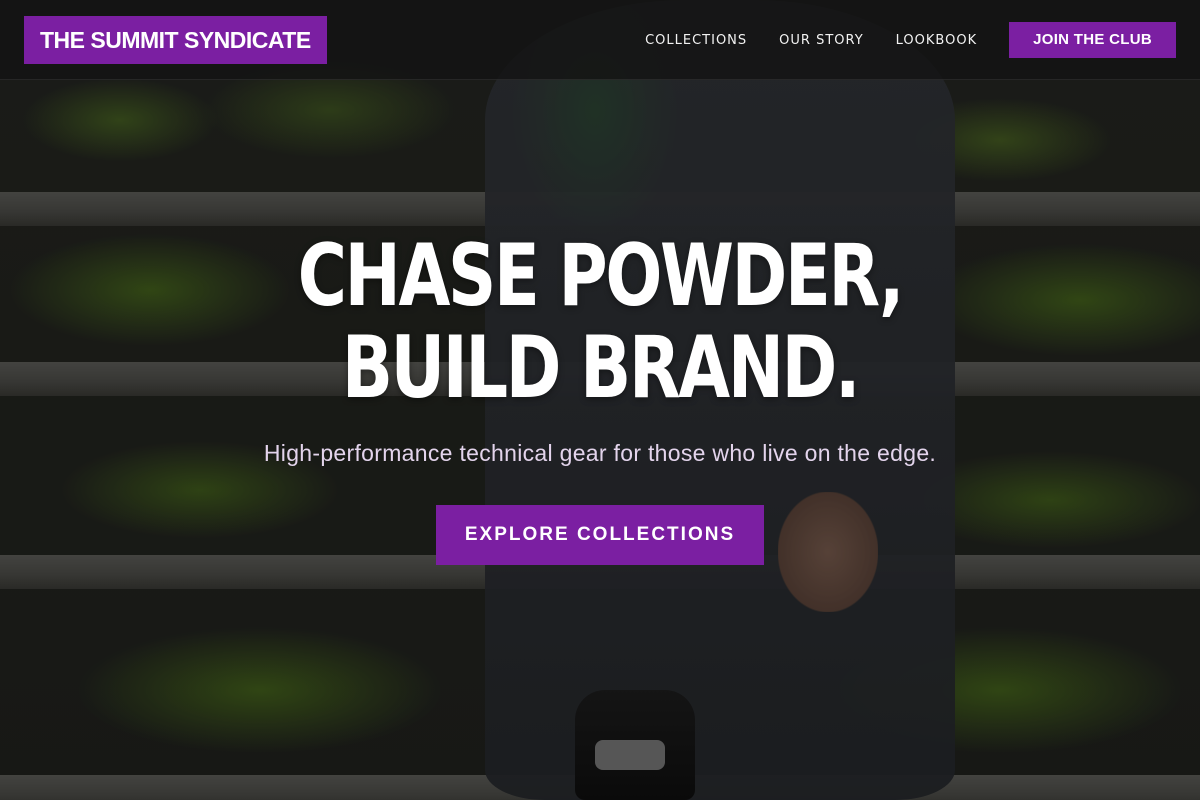 This screenshot has width=1200, height=800. Describe the element at coordinates (600, 535) in the screenshot. I see `explore-collections-button: EXPLORE COLLECTIONS` at that location.